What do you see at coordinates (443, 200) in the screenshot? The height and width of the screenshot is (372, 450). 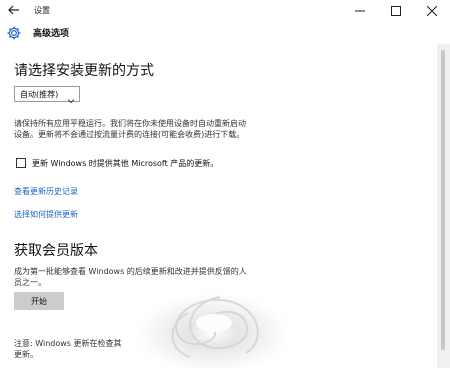 I see `scrollbar-thumb` at bounding box center [443, 200].